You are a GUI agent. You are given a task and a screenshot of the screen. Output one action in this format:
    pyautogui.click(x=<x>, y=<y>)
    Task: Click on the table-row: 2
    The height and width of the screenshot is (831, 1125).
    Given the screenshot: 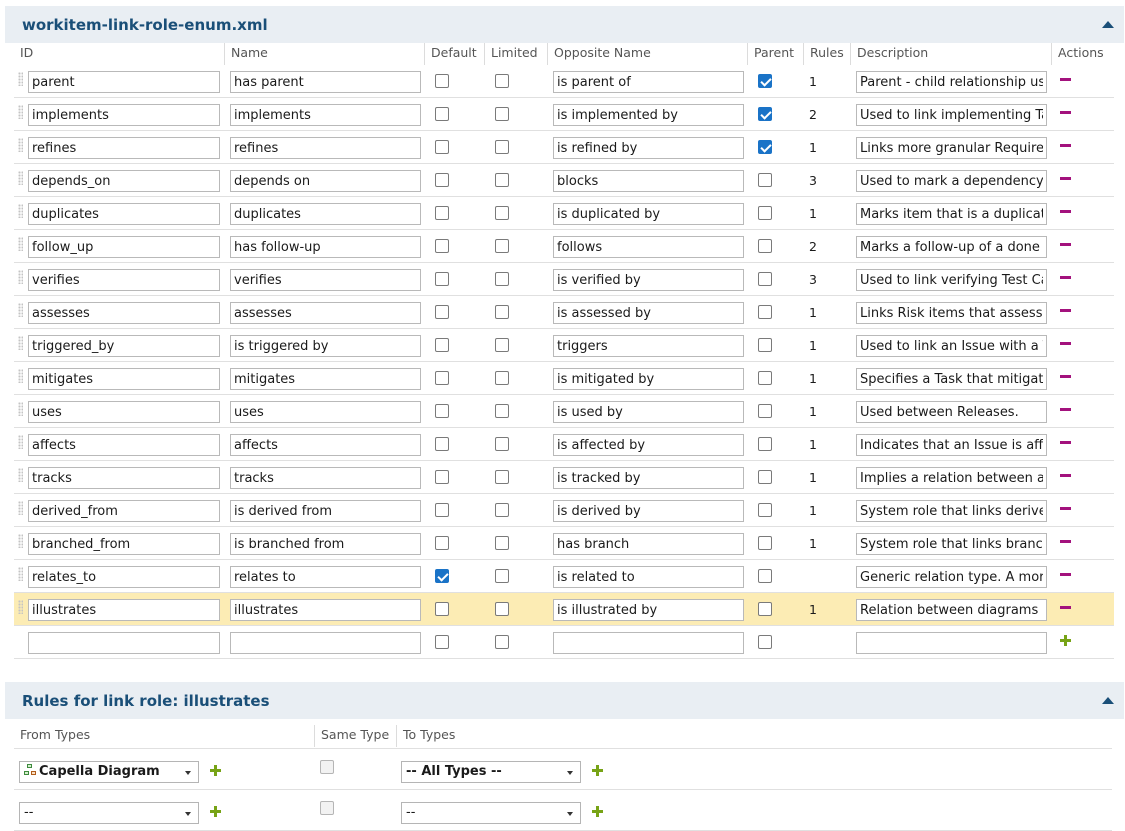 What is the action you would take?
    pyautogui.click(x=564, y=246)
    